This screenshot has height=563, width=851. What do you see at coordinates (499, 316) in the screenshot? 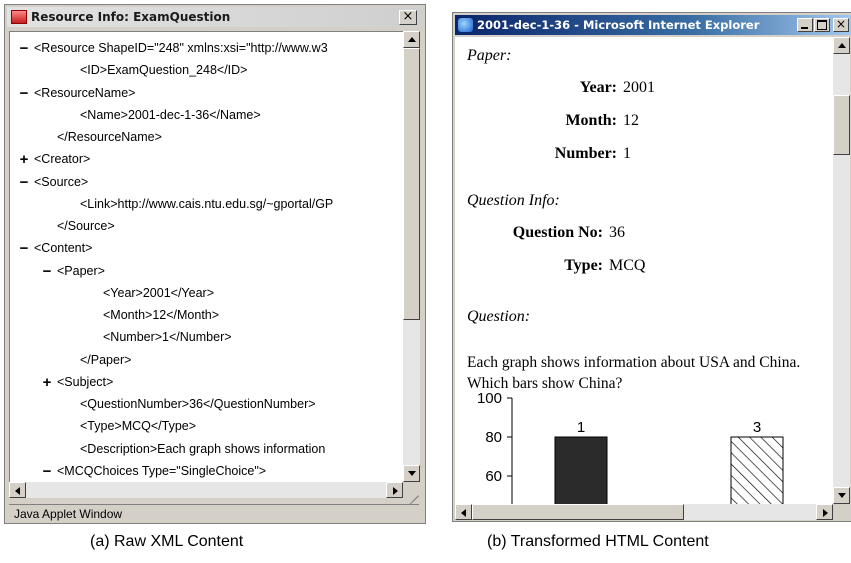
I see `question-heading: Question:` at bounding box center [499, 316].